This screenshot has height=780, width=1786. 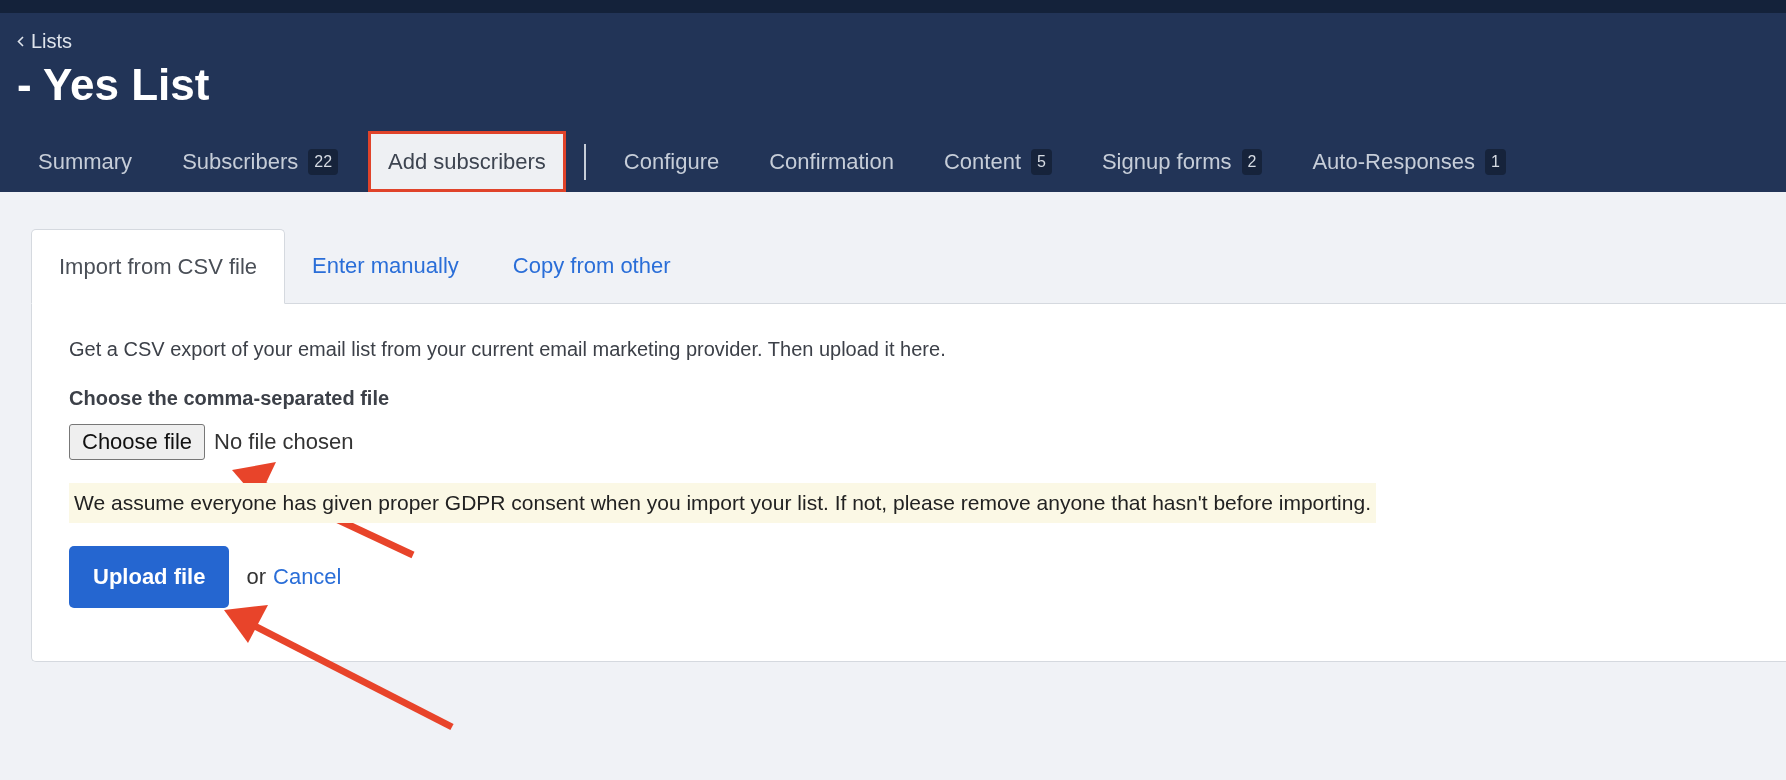 I want to click on nav-tab: Content 5, so click(x=997, y=162).